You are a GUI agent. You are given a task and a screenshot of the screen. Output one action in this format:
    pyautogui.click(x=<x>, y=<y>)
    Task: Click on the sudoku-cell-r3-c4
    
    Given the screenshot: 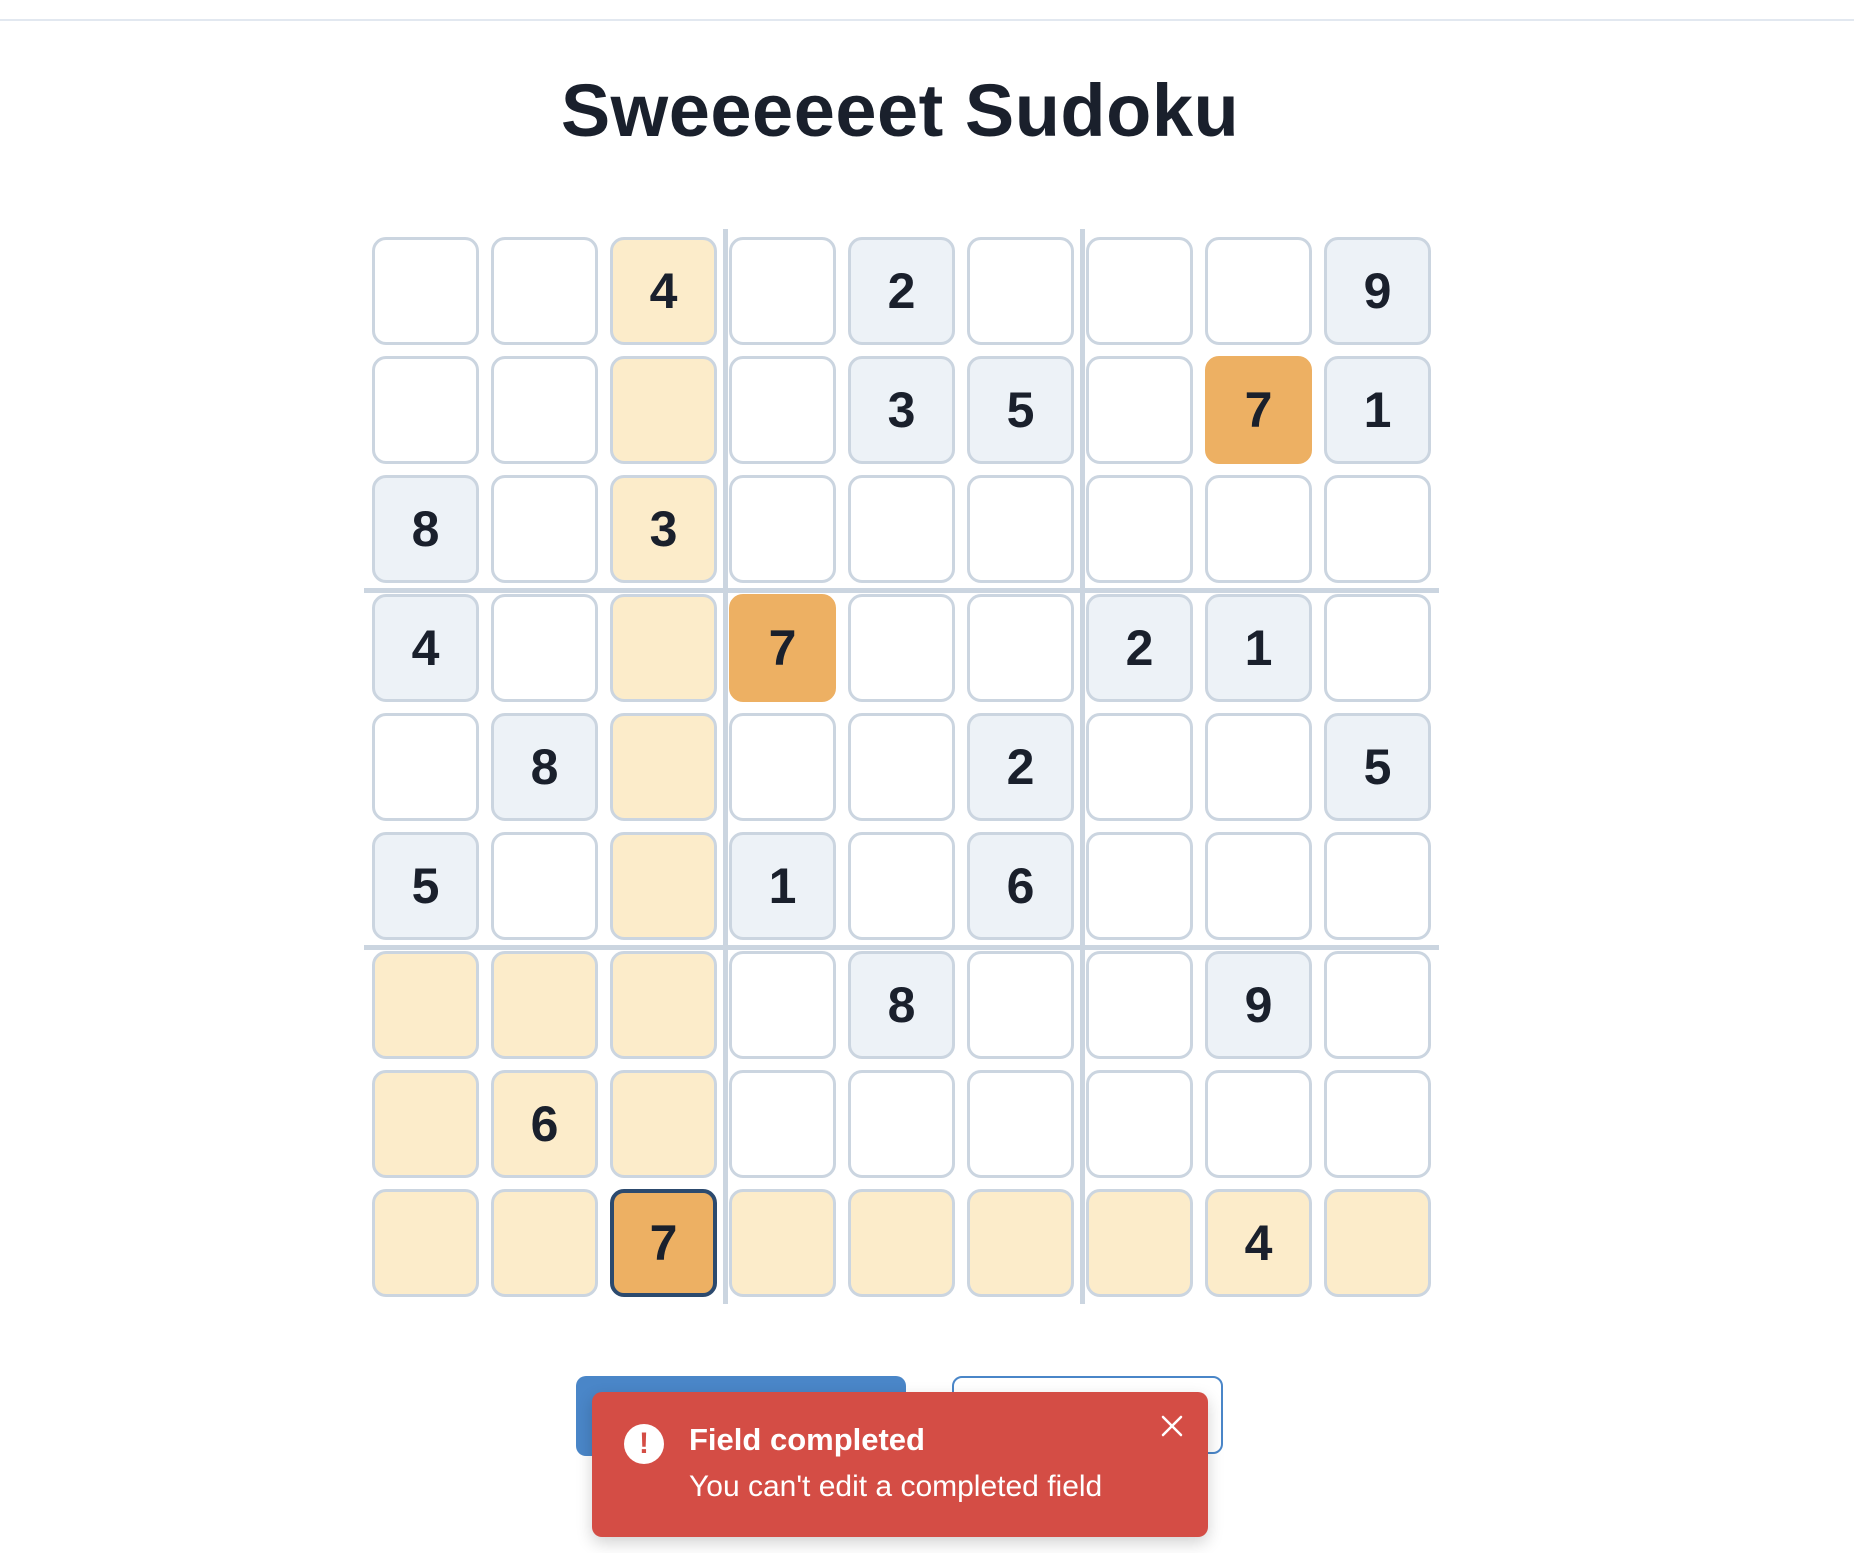 What is the action you would take?
    pyautogui.click(x=782, y=529)
    